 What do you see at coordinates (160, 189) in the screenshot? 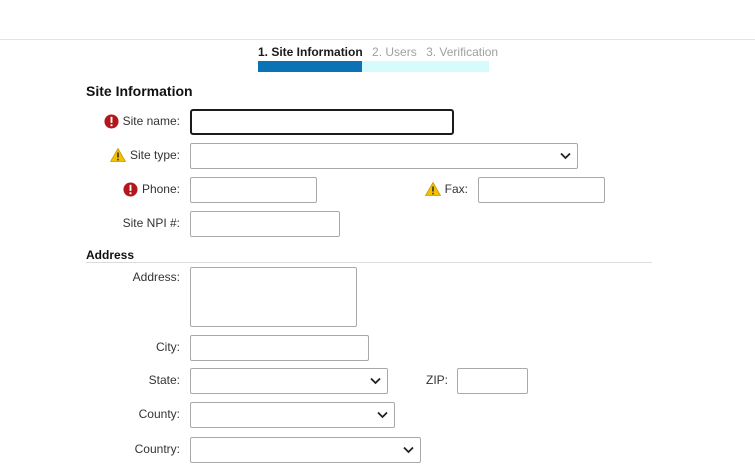
I see `phone-label-text: Phone:` at bounding box center [160, 189].